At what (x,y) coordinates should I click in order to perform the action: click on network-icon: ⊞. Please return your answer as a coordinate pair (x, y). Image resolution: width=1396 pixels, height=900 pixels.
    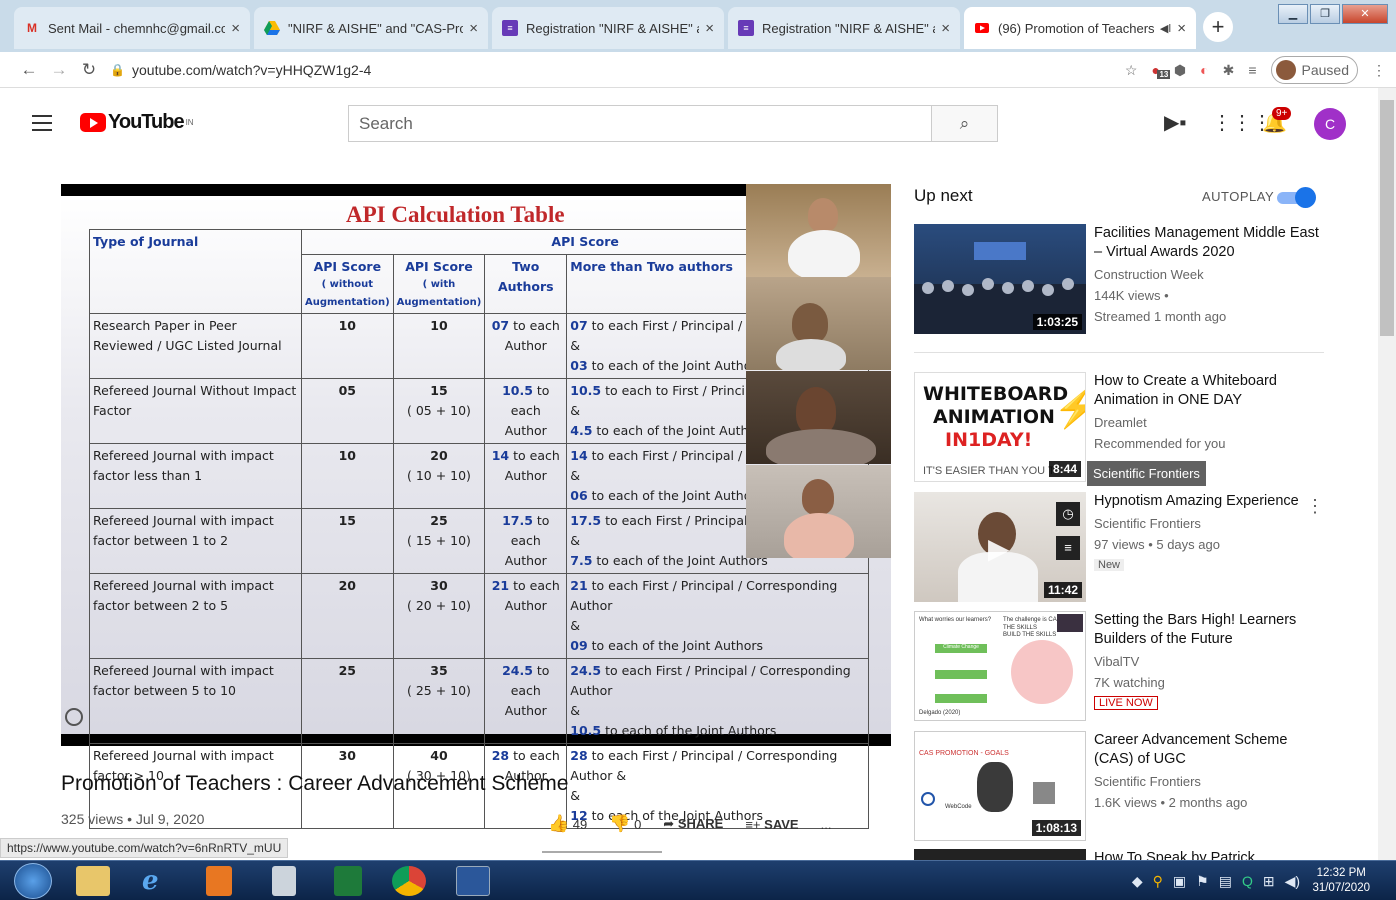
    Looking at the image, I should click on (1269, 881).